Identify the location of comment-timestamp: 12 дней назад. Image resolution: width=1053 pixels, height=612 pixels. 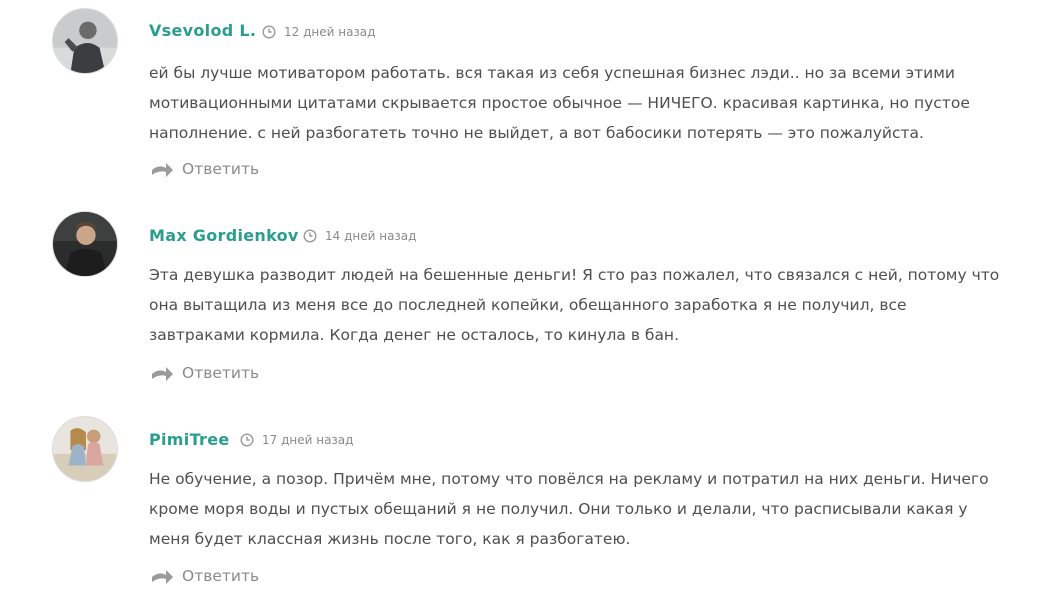
(318, 32).